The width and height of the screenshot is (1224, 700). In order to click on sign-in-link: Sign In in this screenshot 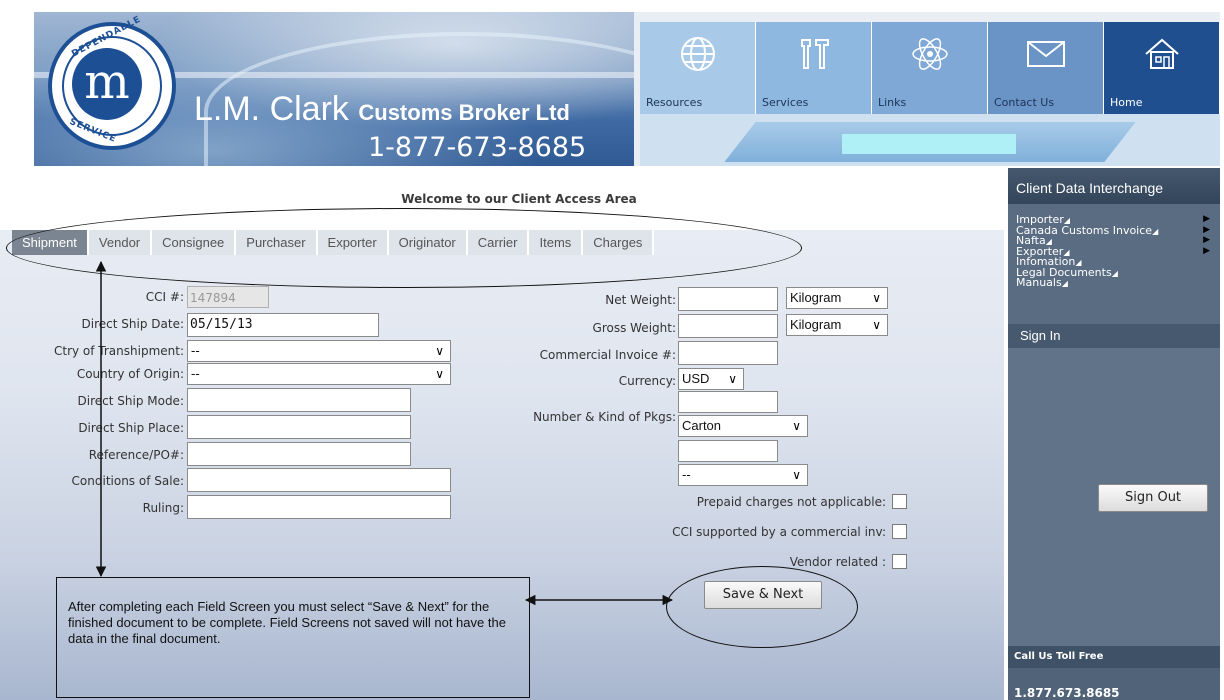, I will do `click(1114, 336)`.